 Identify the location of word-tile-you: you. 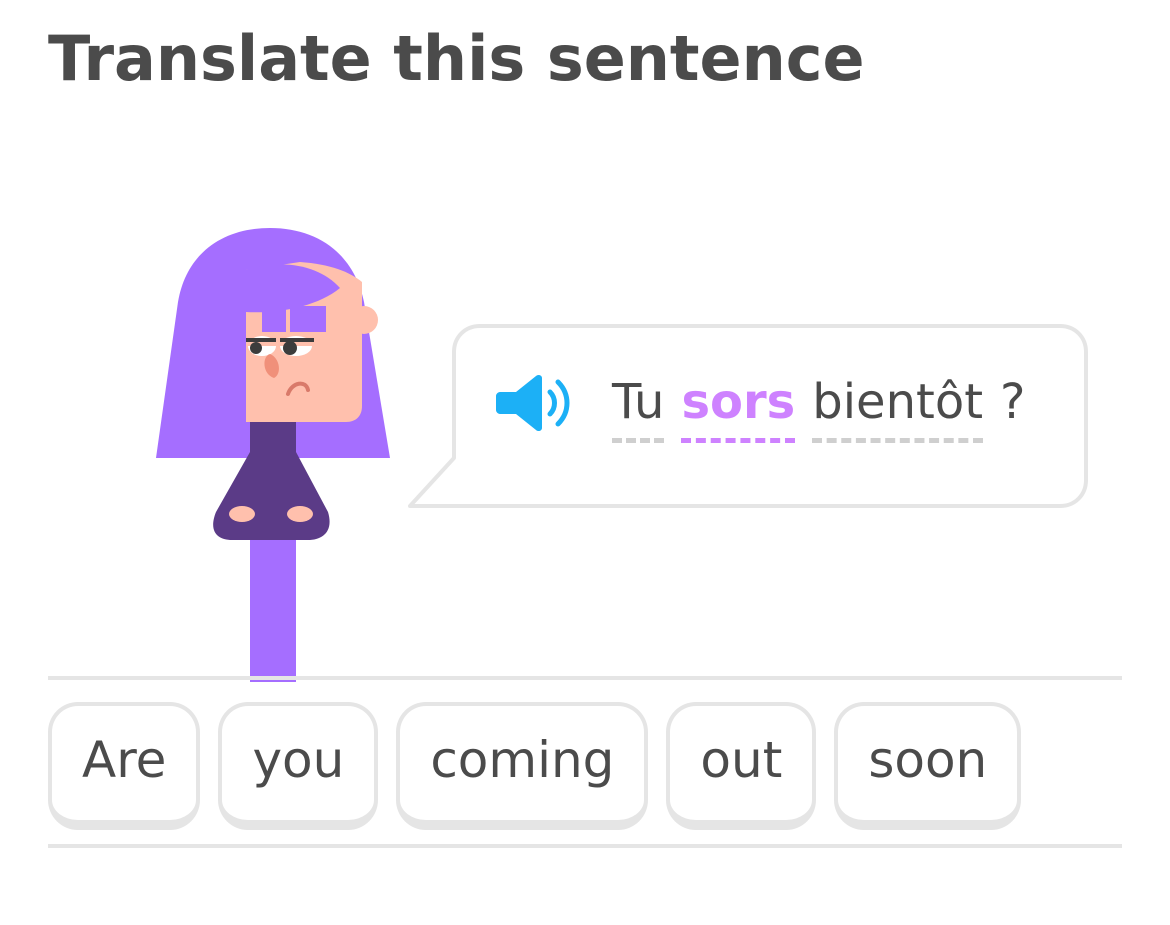
(298, 766).